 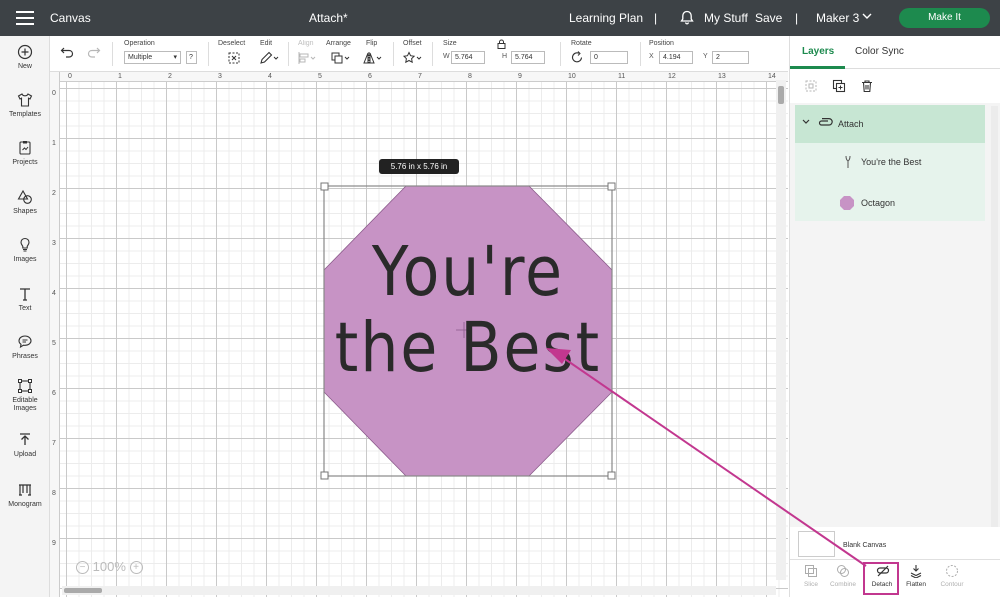 What do you see at coordinates (340, 58) in the screenshot?
I see `arrange-icon` at bounding box center [340, 58].